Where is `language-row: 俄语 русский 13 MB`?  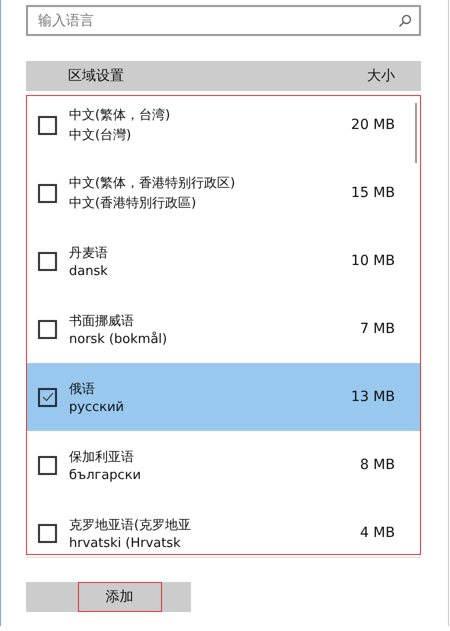 language-row: 俄语 русский 13 MB is located at coordinates (223, 397).